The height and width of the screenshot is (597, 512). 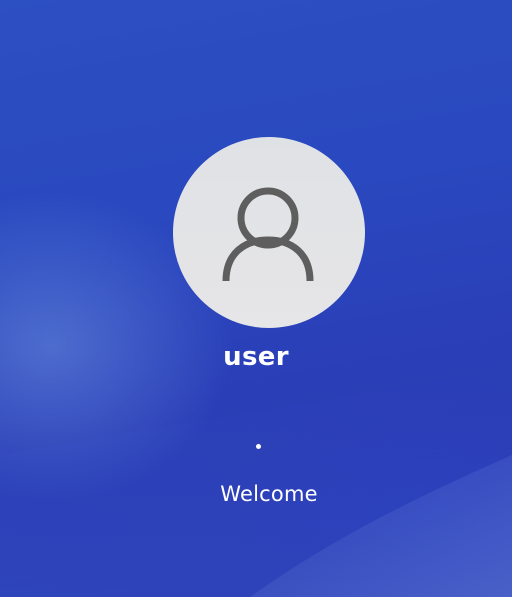 What do you see at coordinates (269, 494) in the screenshot?
I see `welcome-status-text: Welcome` at bounding box center [269, 494].